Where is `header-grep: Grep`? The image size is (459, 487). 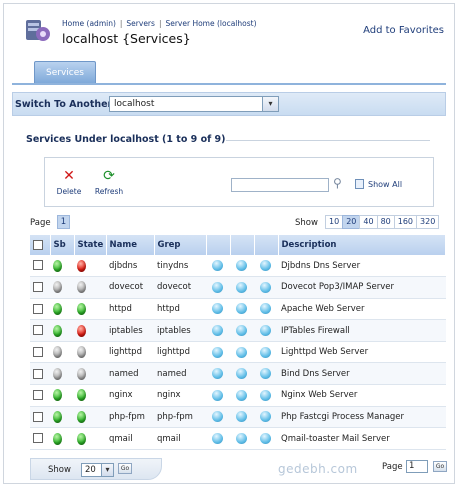 header-grep: Grep is located at coordinates (180, 245).